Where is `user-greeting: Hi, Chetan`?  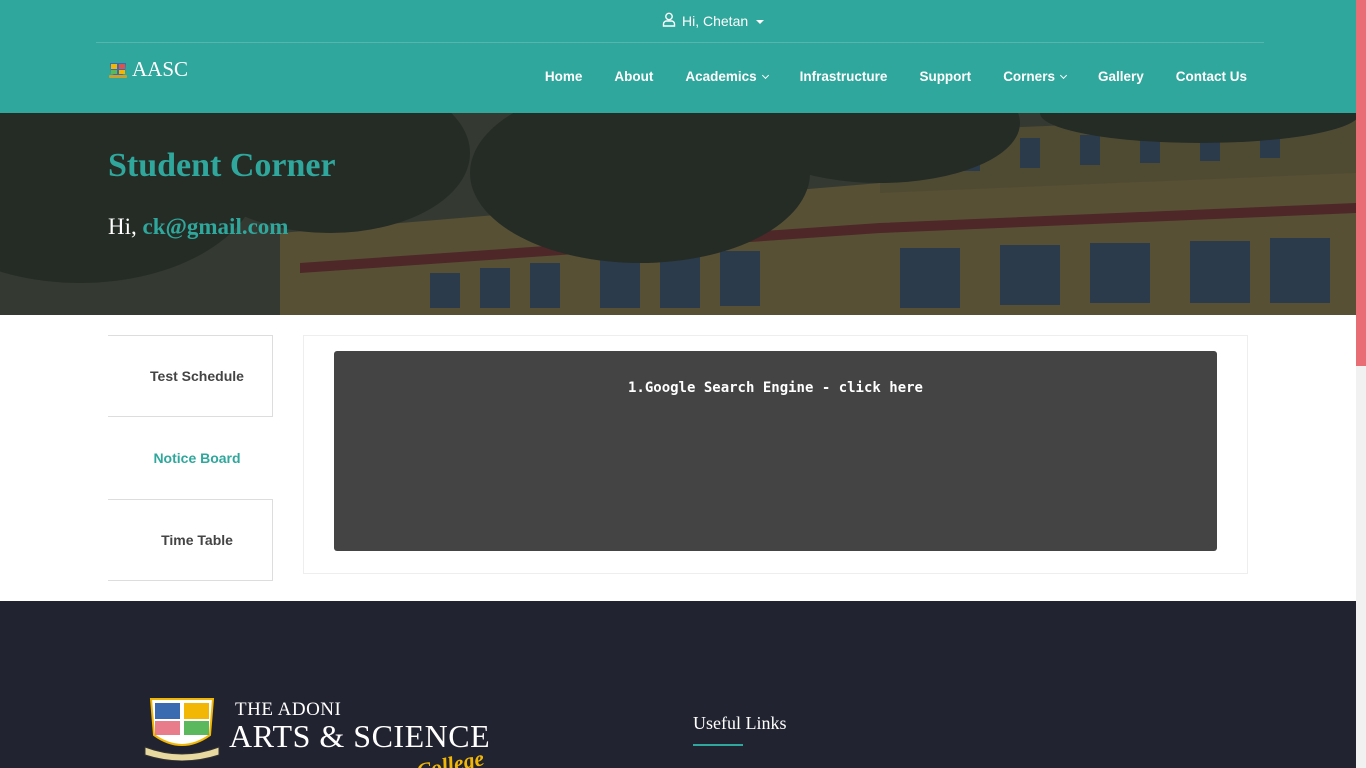
user-greeting: Hi, Chetan is located at coordinates (715, 21).